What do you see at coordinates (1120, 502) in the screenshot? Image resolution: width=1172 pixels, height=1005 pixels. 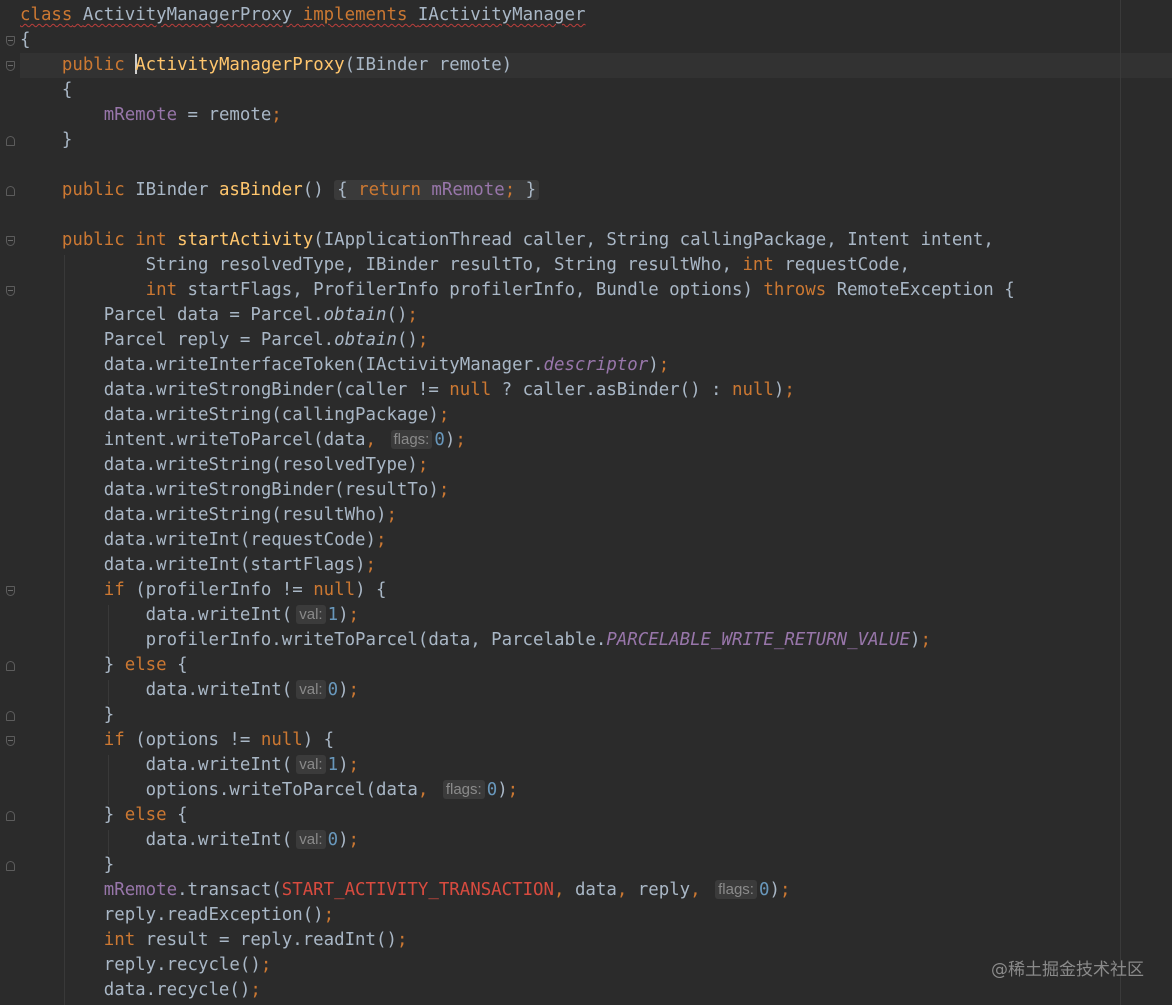 I see `right-margin-guide` at bounding box center [1120, 502].